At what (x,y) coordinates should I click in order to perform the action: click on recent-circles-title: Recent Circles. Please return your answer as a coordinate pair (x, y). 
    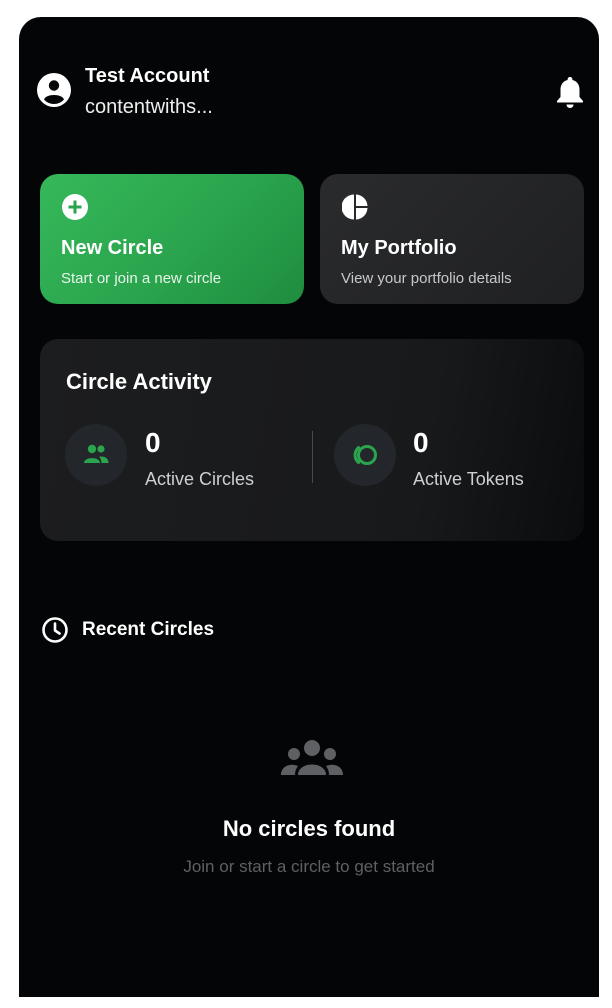
    Looking at the image, I should click on (148, 629).